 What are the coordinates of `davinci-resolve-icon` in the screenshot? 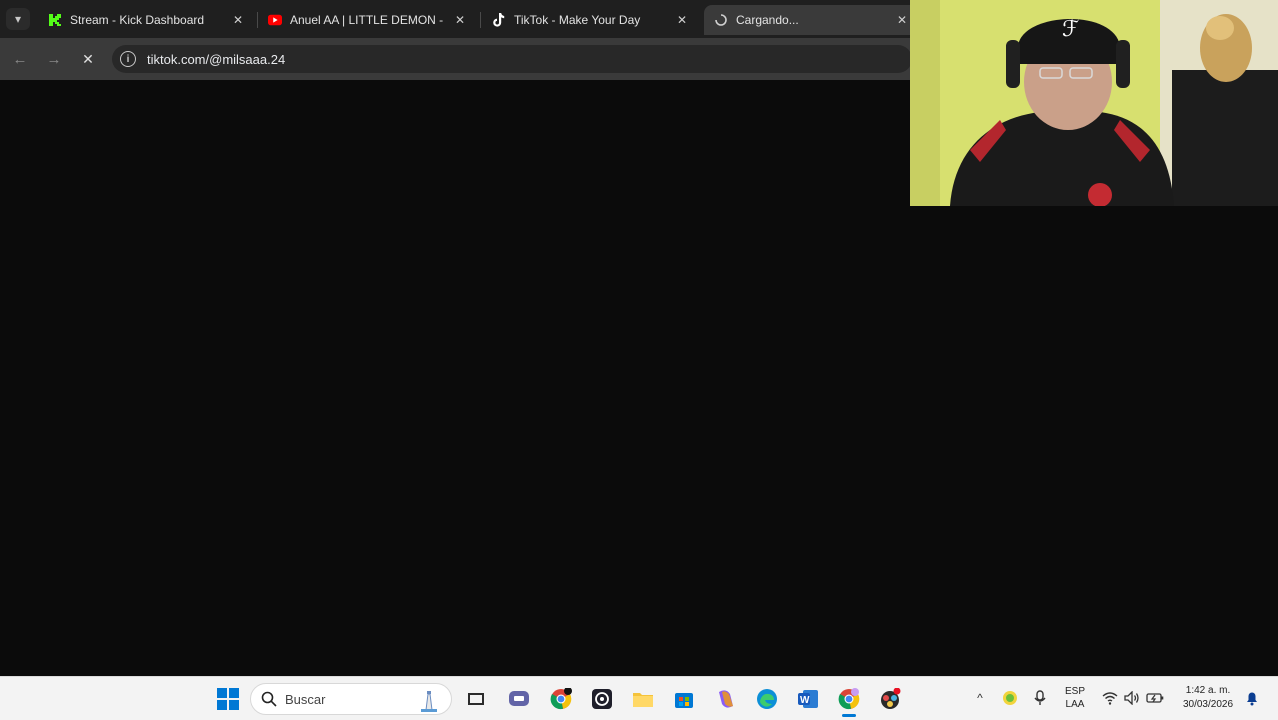 It's located at (890, 699).